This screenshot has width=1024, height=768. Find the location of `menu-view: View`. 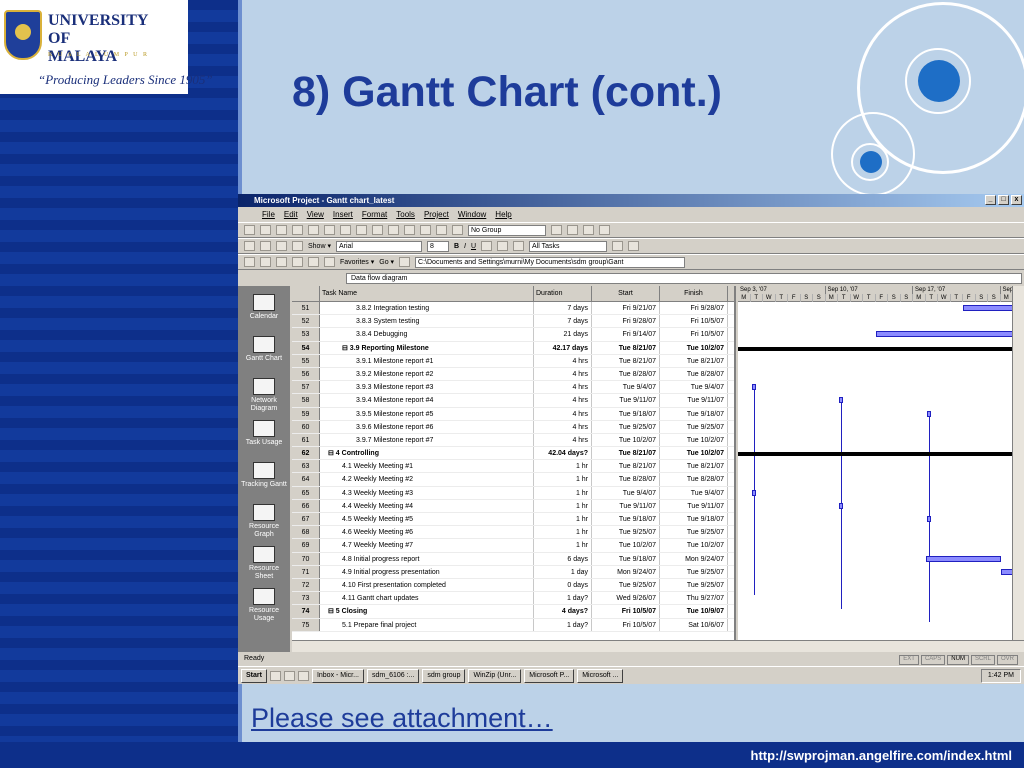

menu-view: View is located at coordinates (315, 215).